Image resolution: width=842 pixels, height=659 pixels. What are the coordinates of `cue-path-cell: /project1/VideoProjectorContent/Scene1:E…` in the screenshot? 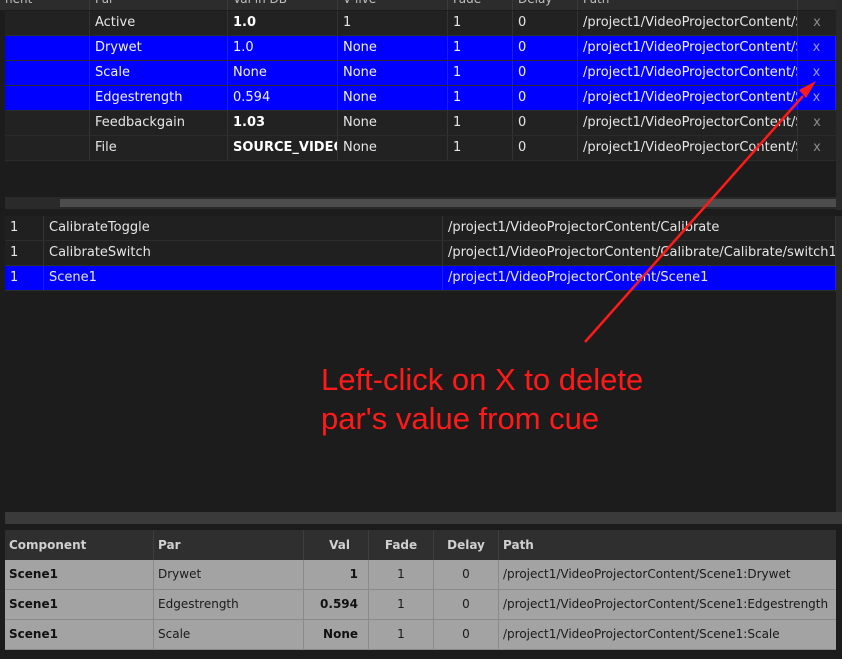 It's located at (667, 604).